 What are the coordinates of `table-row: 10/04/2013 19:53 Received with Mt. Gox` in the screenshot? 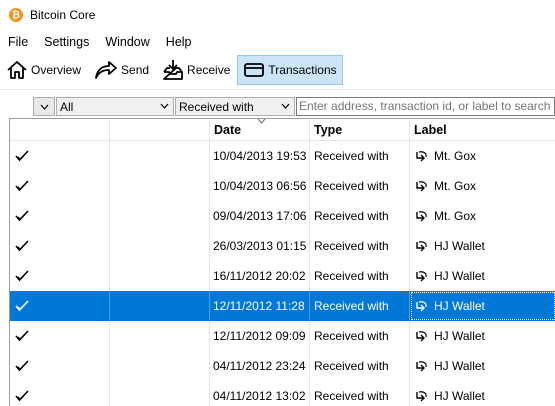 It's located at (282, 156).